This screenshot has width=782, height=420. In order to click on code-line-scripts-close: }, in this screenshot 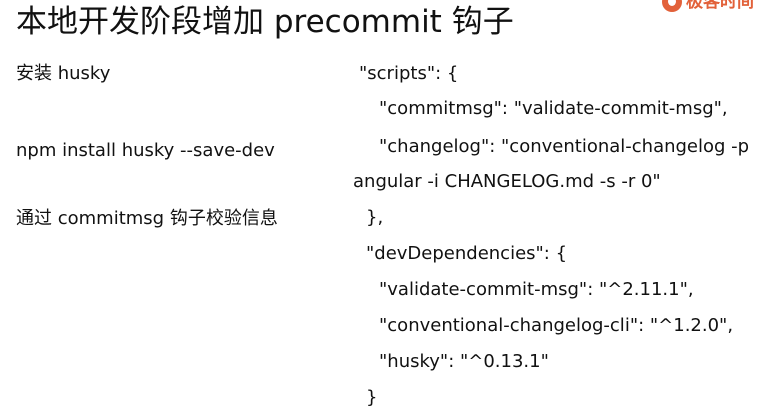, I will do `click(375, 217)`.